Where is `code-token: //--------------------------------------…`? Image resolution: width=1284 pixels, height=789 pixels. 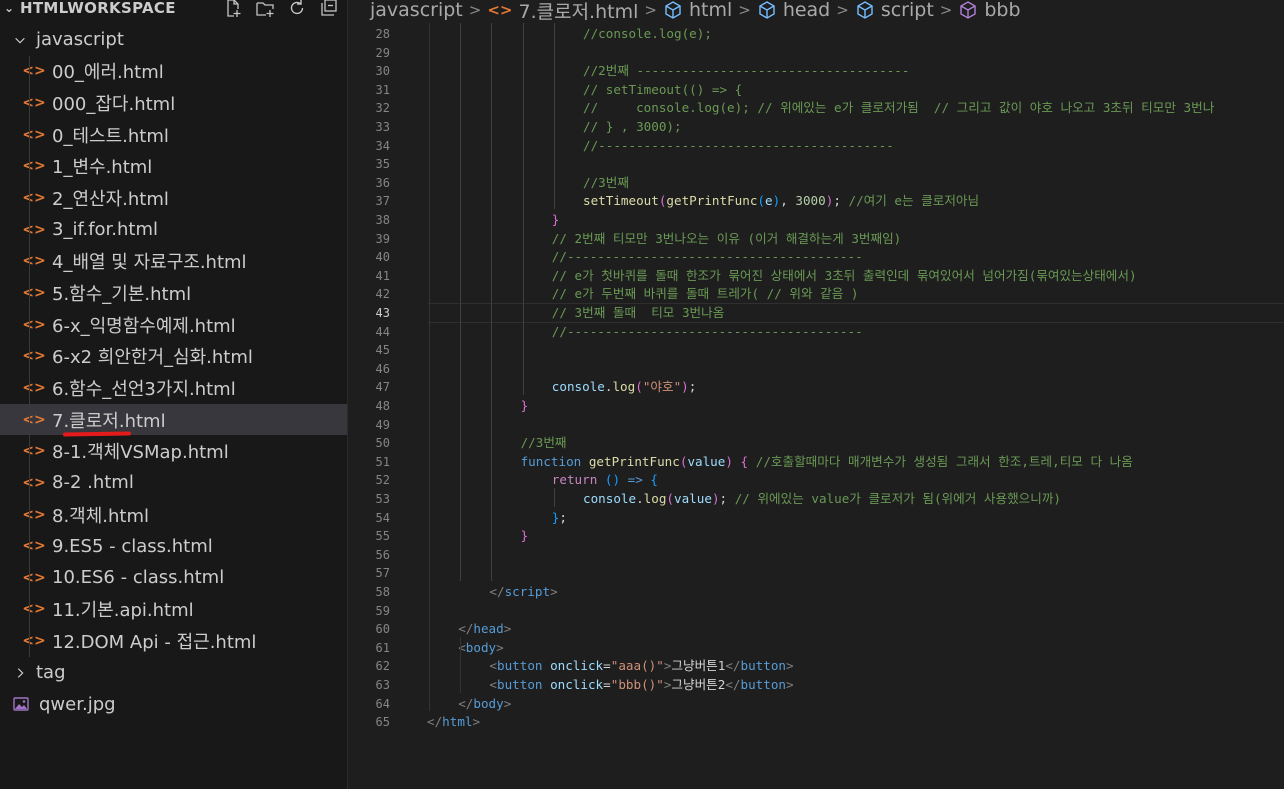
code-token: //--------------------------------------… is located at coordinates (707, 257).